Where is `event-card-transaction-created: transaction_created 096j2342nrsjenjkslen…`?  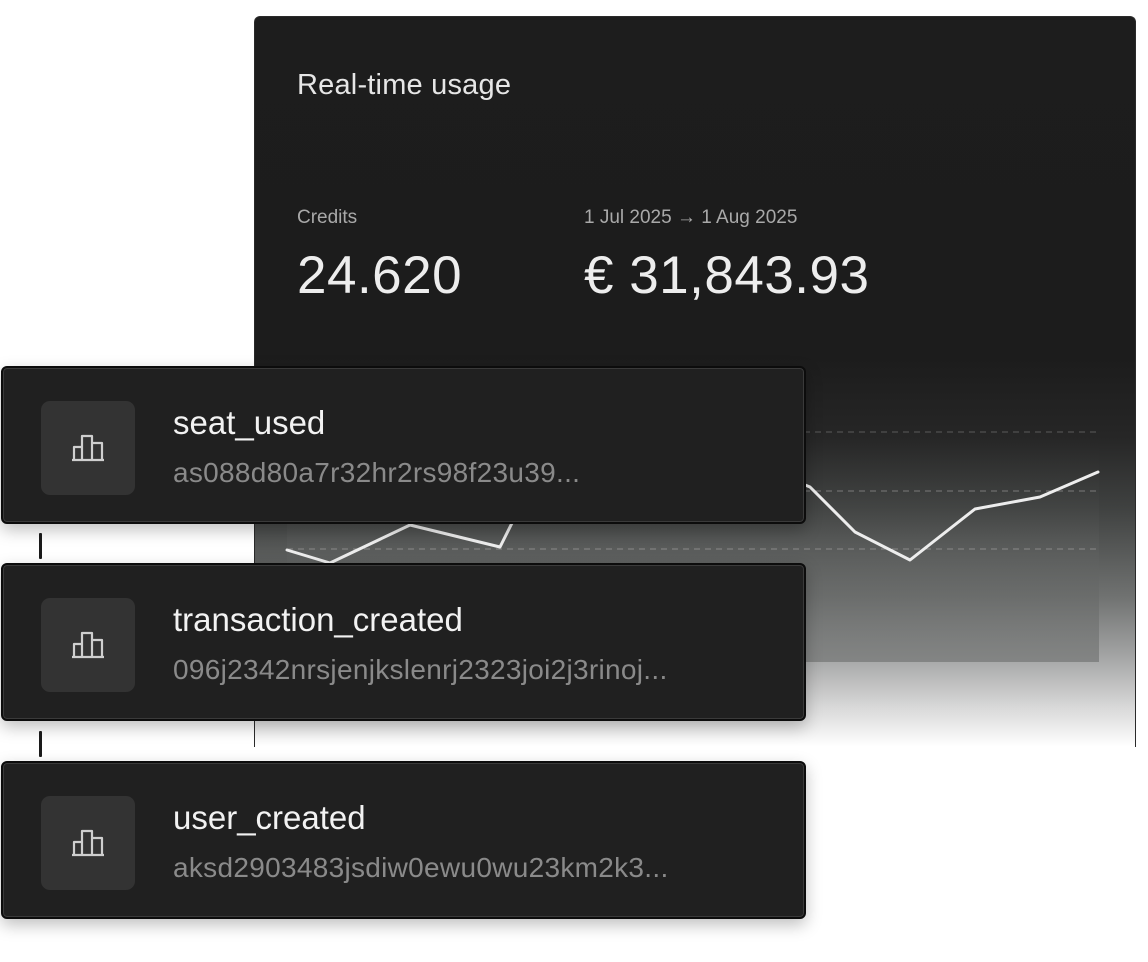 event-card-transaction-created: transaction_created 096j2342nrsjenjkslen… is located at coordinates (403, 642).